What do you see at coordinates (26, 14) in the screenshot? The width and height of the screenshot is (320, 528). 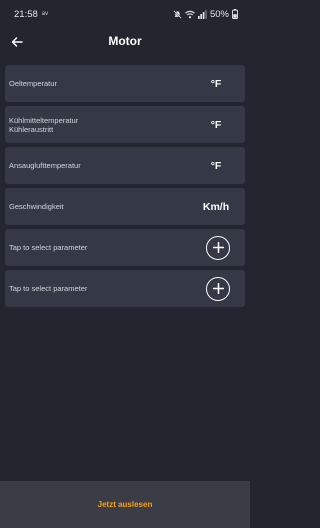 I see `status-time: 21:58` at bounding box center [26, 14].